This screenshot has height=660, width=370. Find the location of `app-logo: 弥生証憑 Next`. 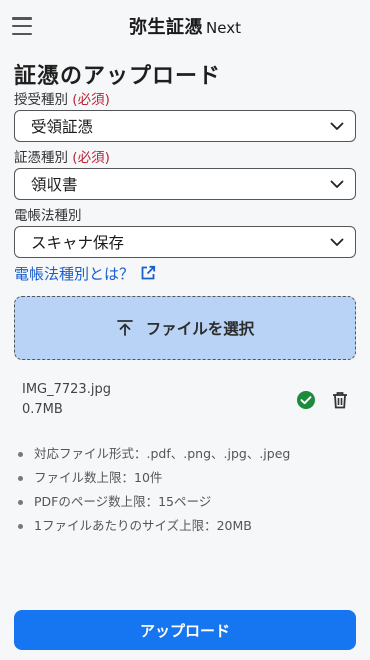

app-logo: 弥生証憑 Next is located at coordinates (185, 26).